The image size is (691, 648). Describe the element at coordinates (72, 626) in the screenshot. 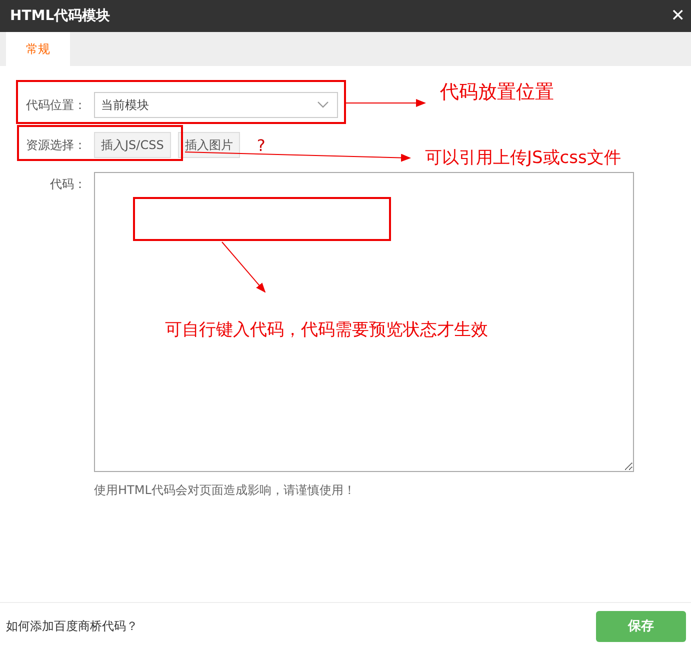

I see `help-link: 如何添加百度商桥代码？` at that location.